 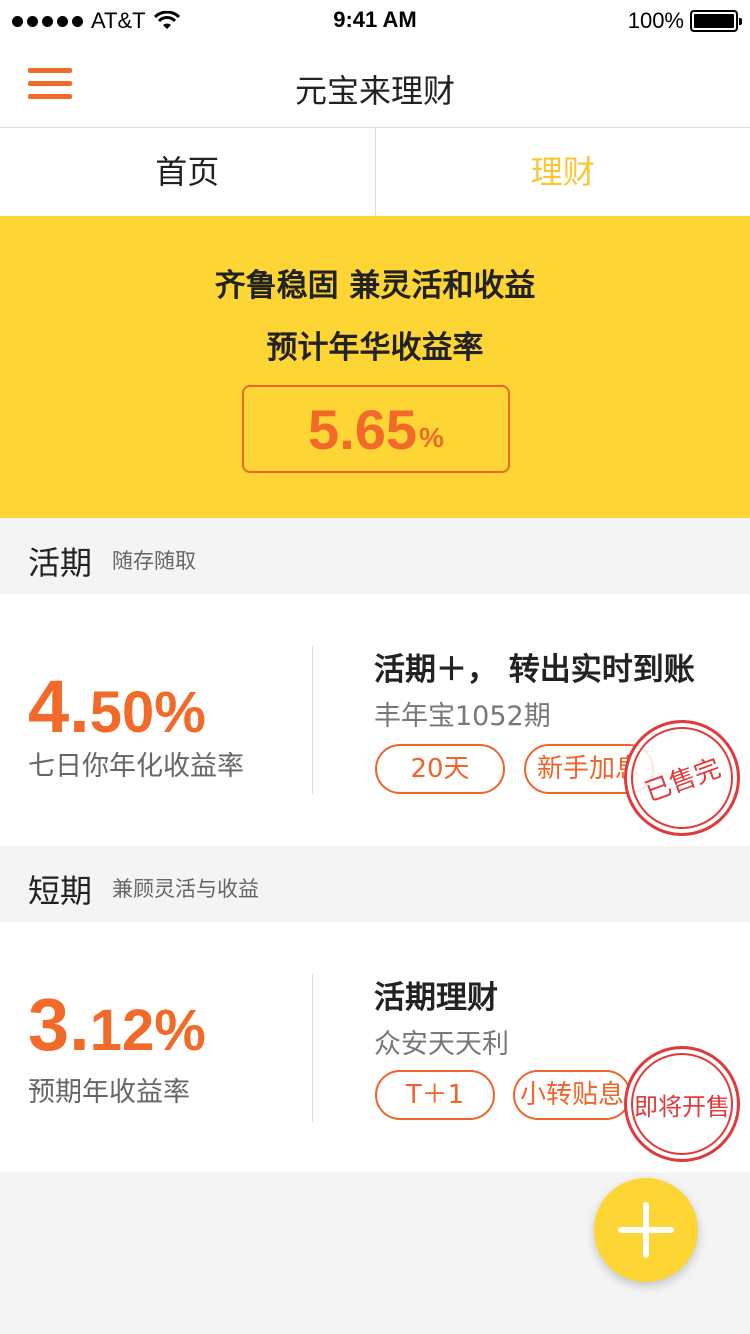 I want to click on tab-finance: 理财, so click(x=563, y=172).